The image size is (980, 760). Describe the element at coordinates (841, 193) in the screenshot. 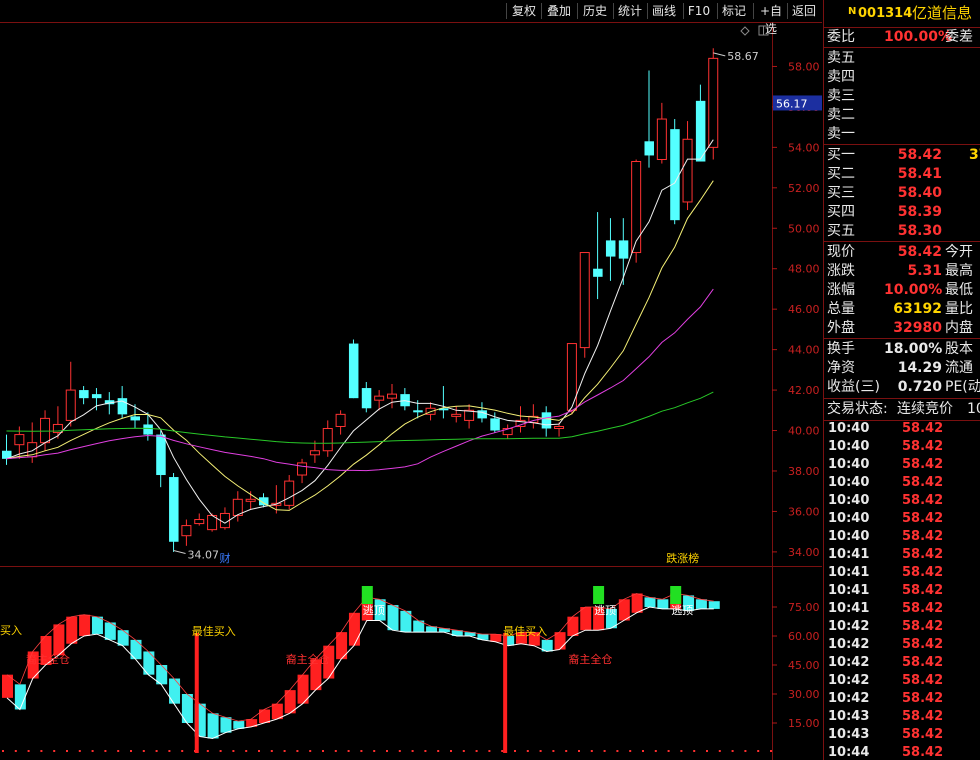

I see `buy-level-label: 买三` at that location.